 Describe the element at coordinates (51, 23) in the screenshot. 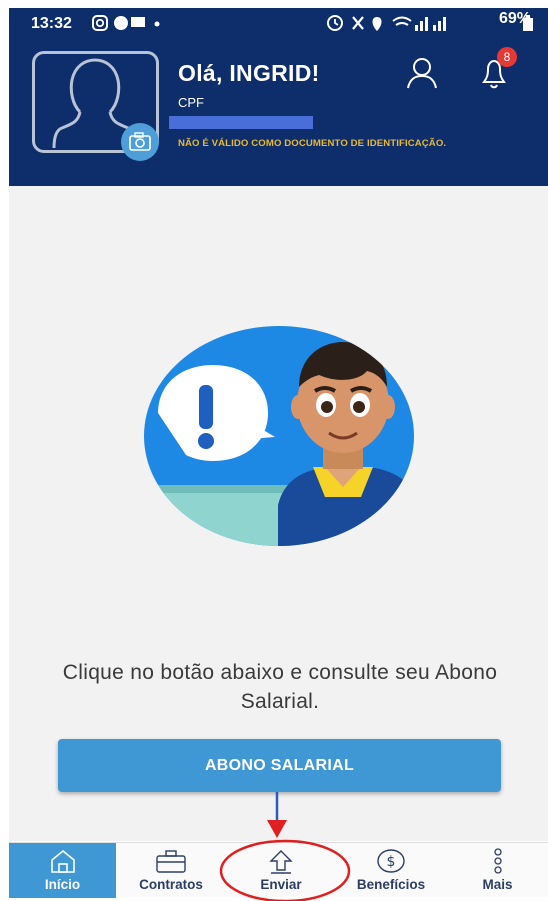

I see `status-time: 13:32` at that location.